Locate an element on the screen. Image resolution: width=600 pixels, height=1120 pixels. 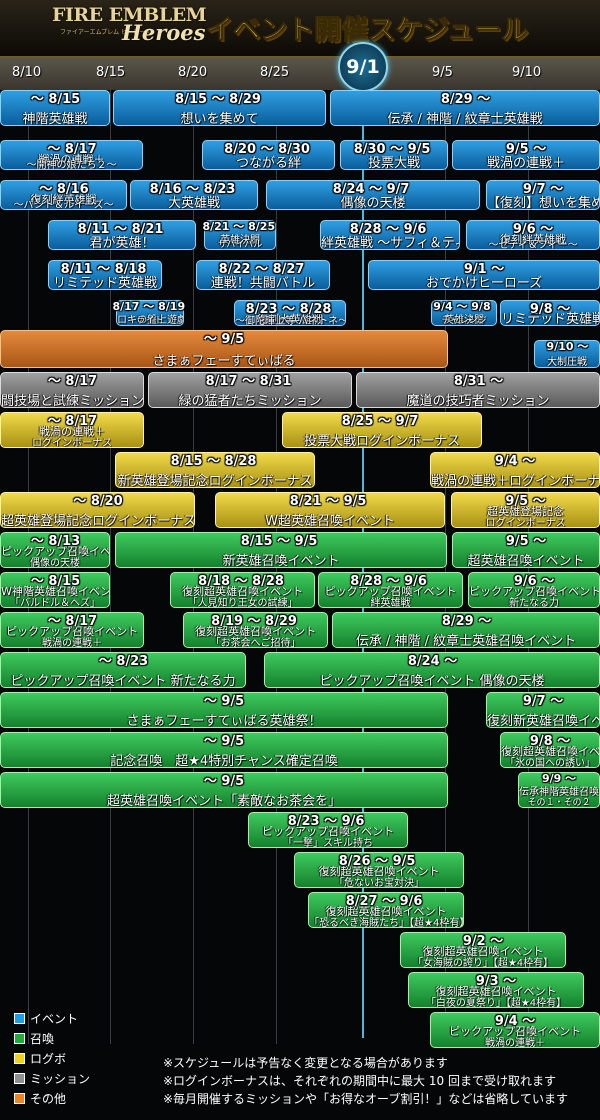
legend-label: ログボ is located at coordinates (48, 1058).